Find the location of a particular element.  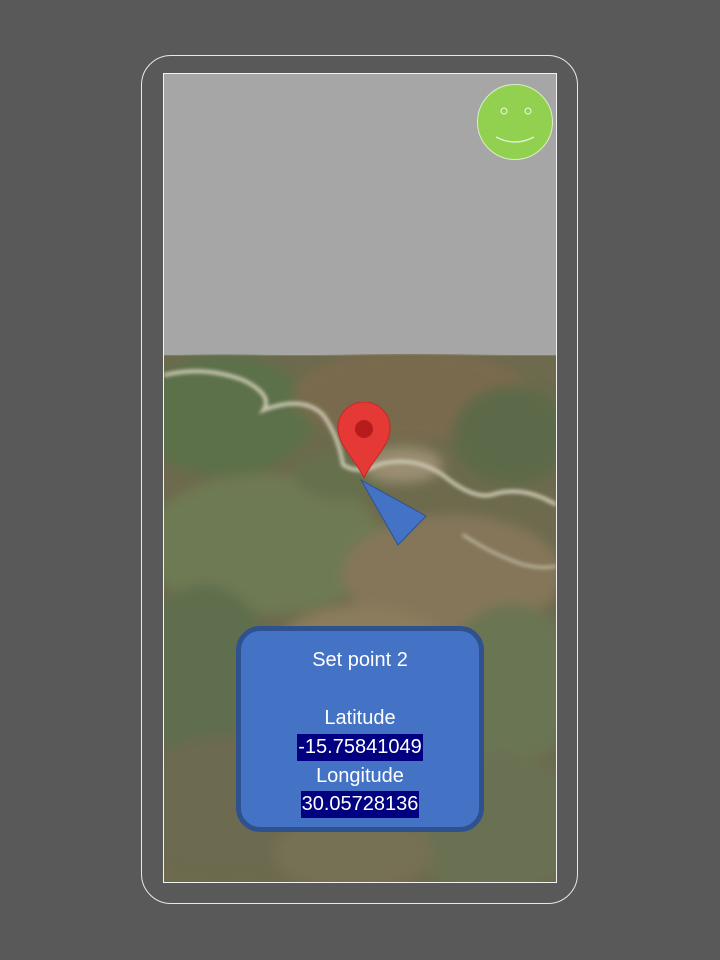

card-title: Set point 2 is located at coordinates (360, 660).